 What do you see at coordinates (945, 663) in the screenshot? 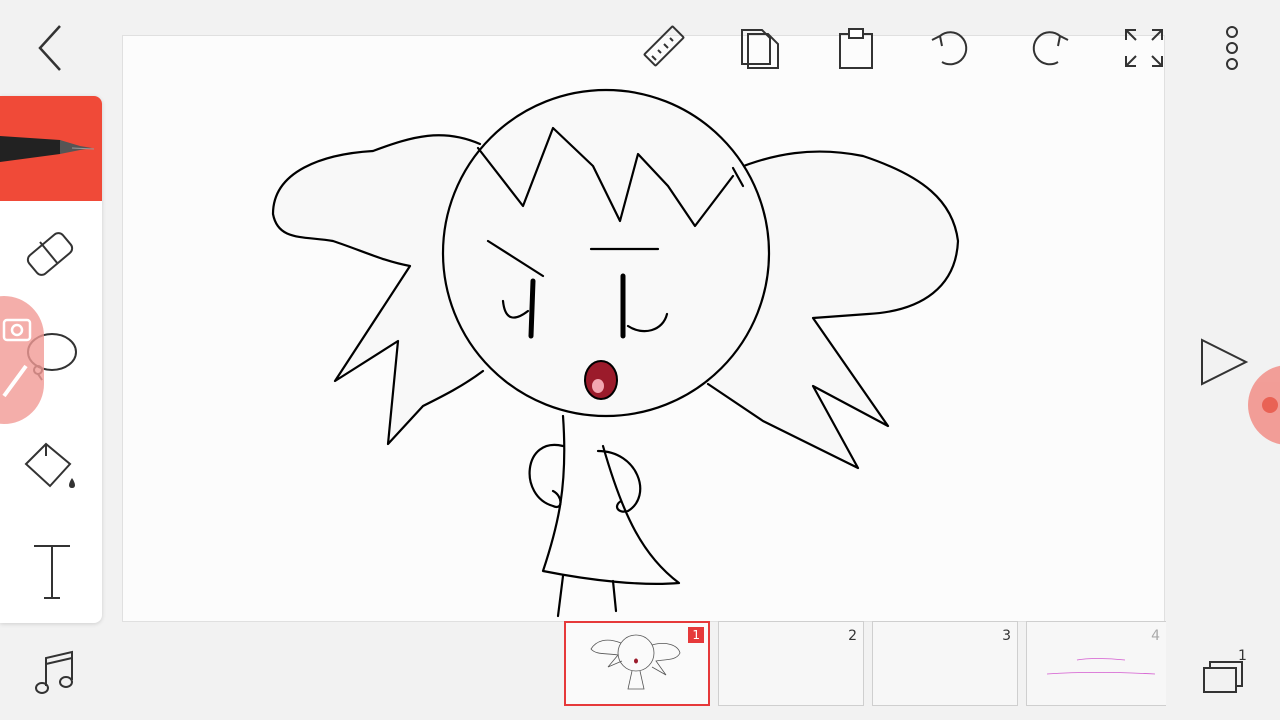
I see `frame-thumb-3: 3` at bounding box center [945, 663].